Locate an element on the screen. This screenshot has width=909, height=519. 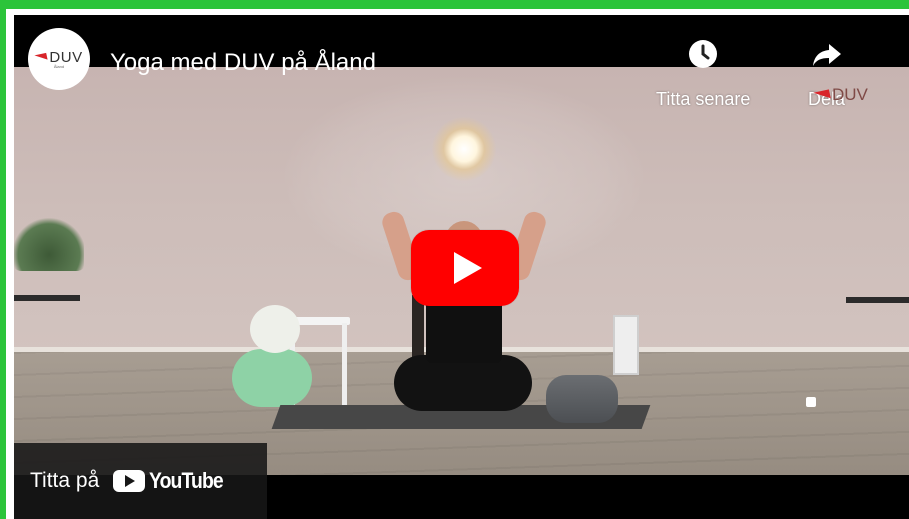
thumbnail-bolster is located at coordinates (582, 399).